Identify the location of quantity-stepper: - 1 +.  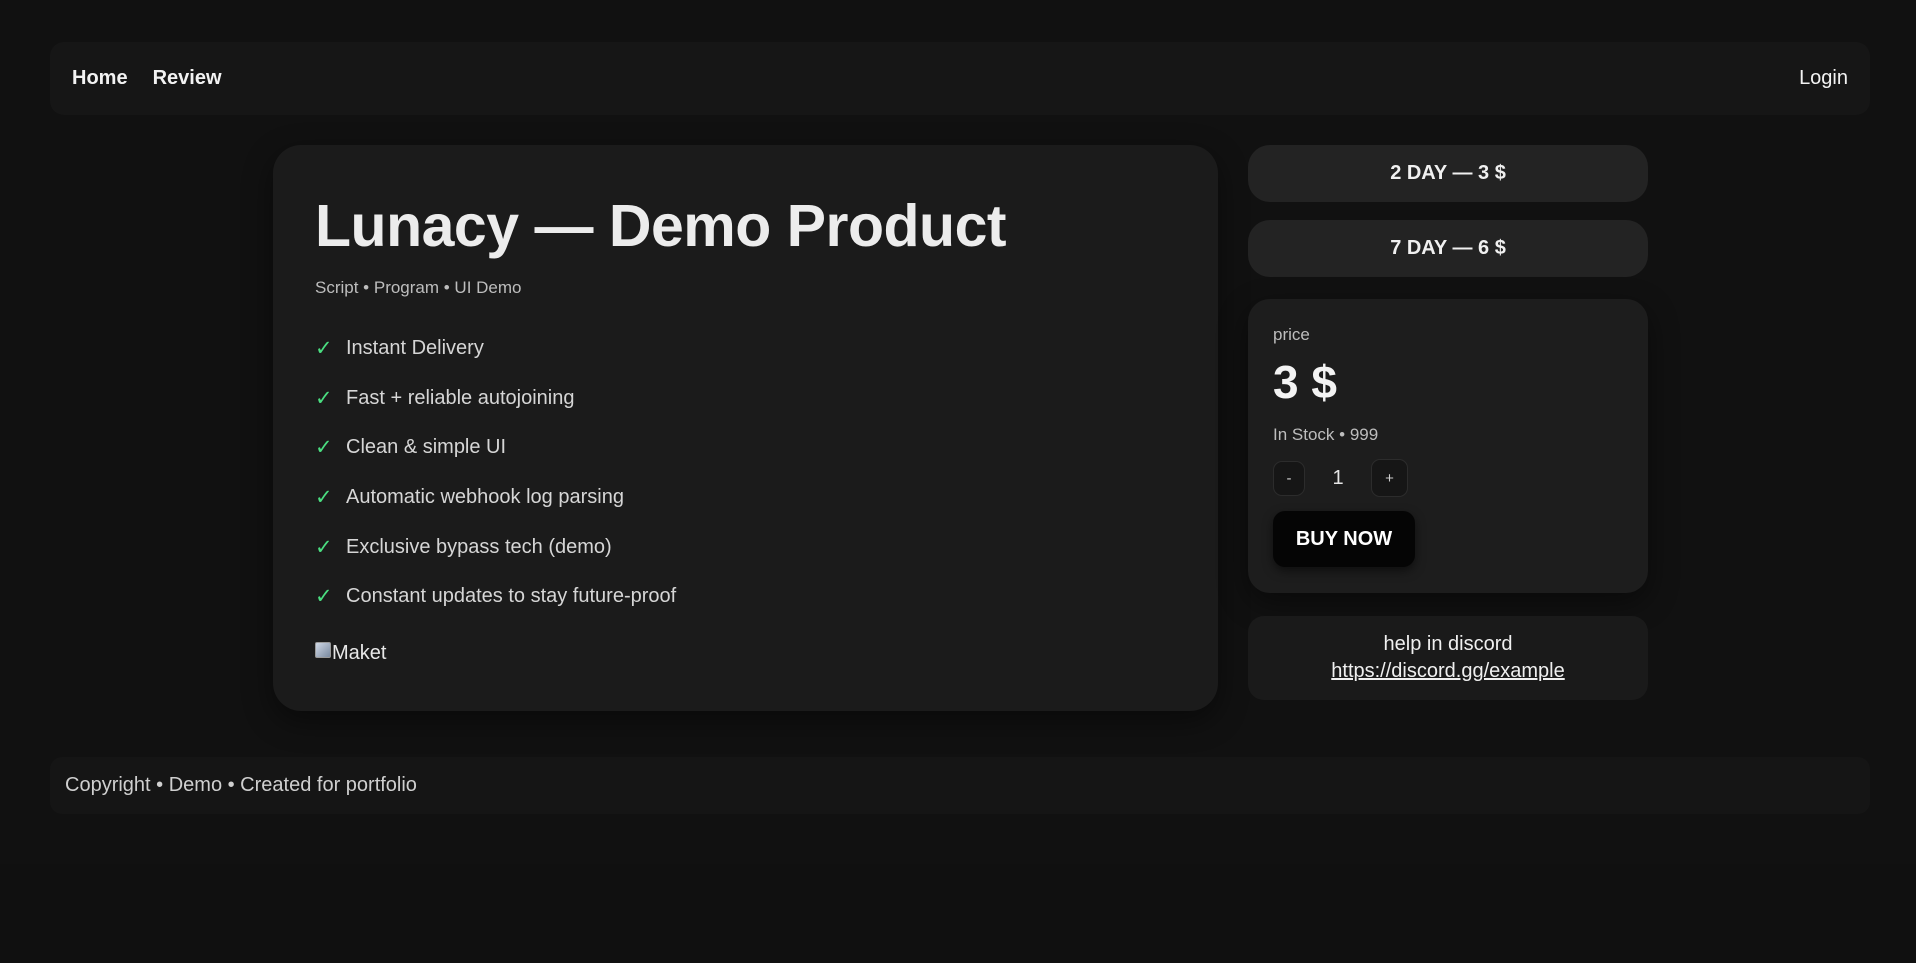
(1448, 478).